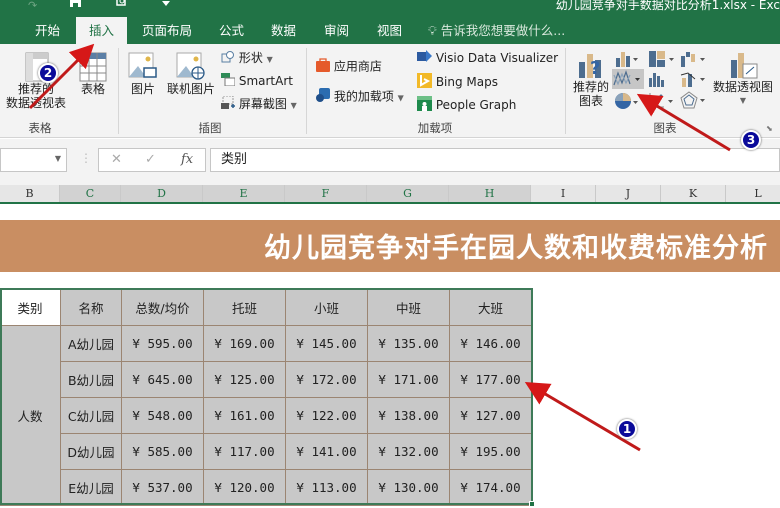 This screenshot has width=780, height=508. I want to click on recommended-pivottables-button: 推荐的 数据透视表, so click(36, 81).